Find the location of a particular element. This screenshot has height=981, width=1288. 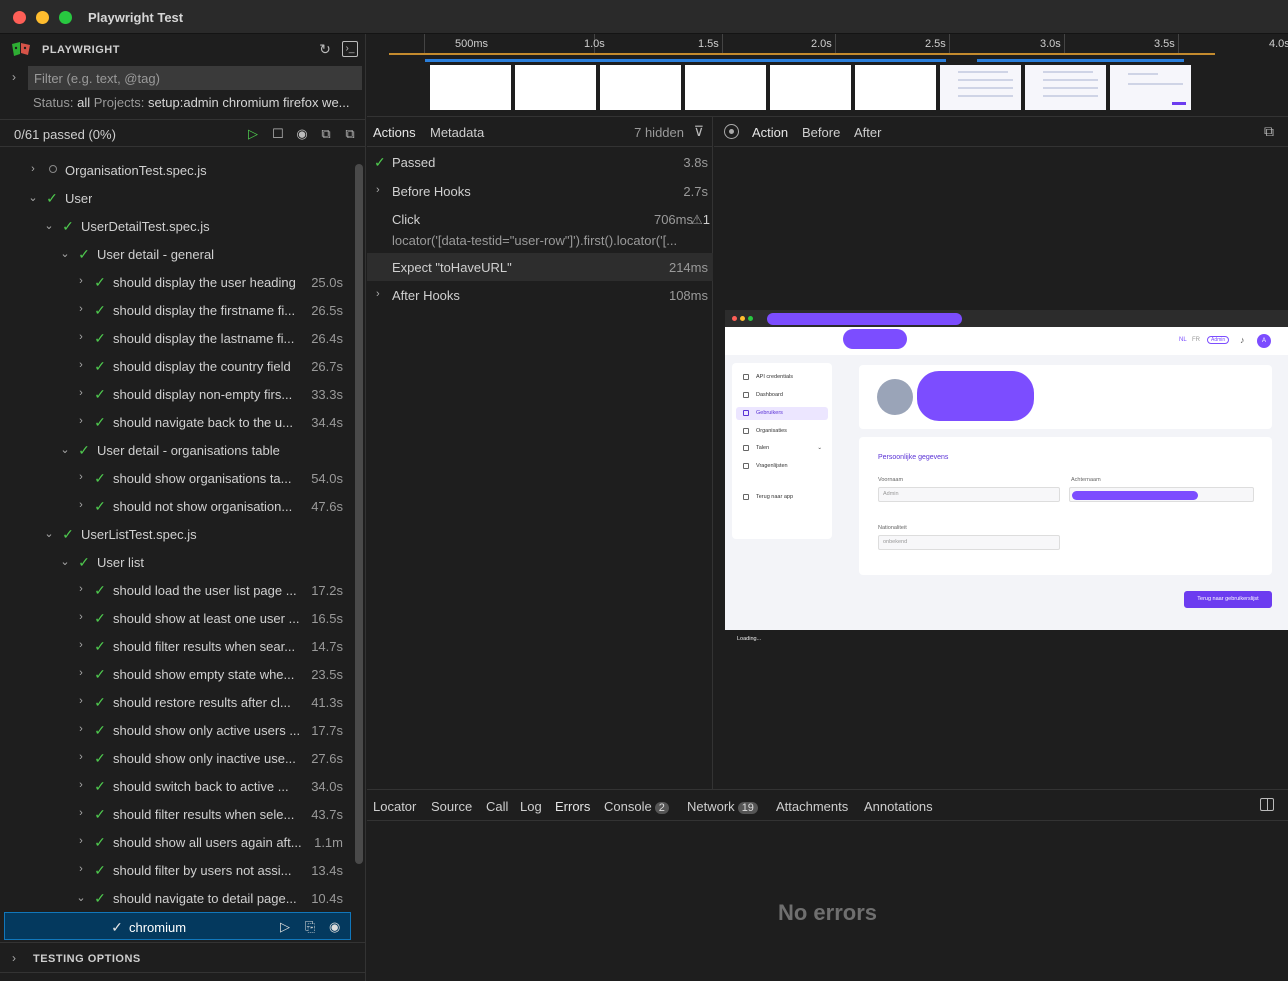

tab-metadata: Metadata is located at coordinates (457, 132).